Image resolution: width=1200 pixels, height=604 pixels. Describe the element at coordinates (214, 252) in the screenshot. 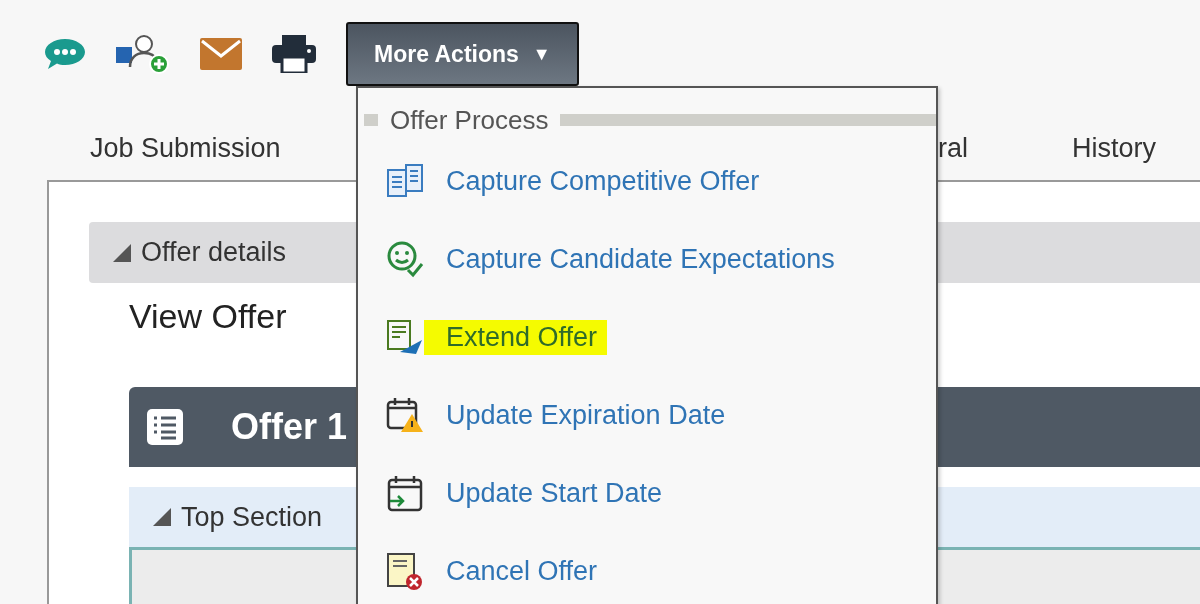

I see `section-title: Offer details` at that location.